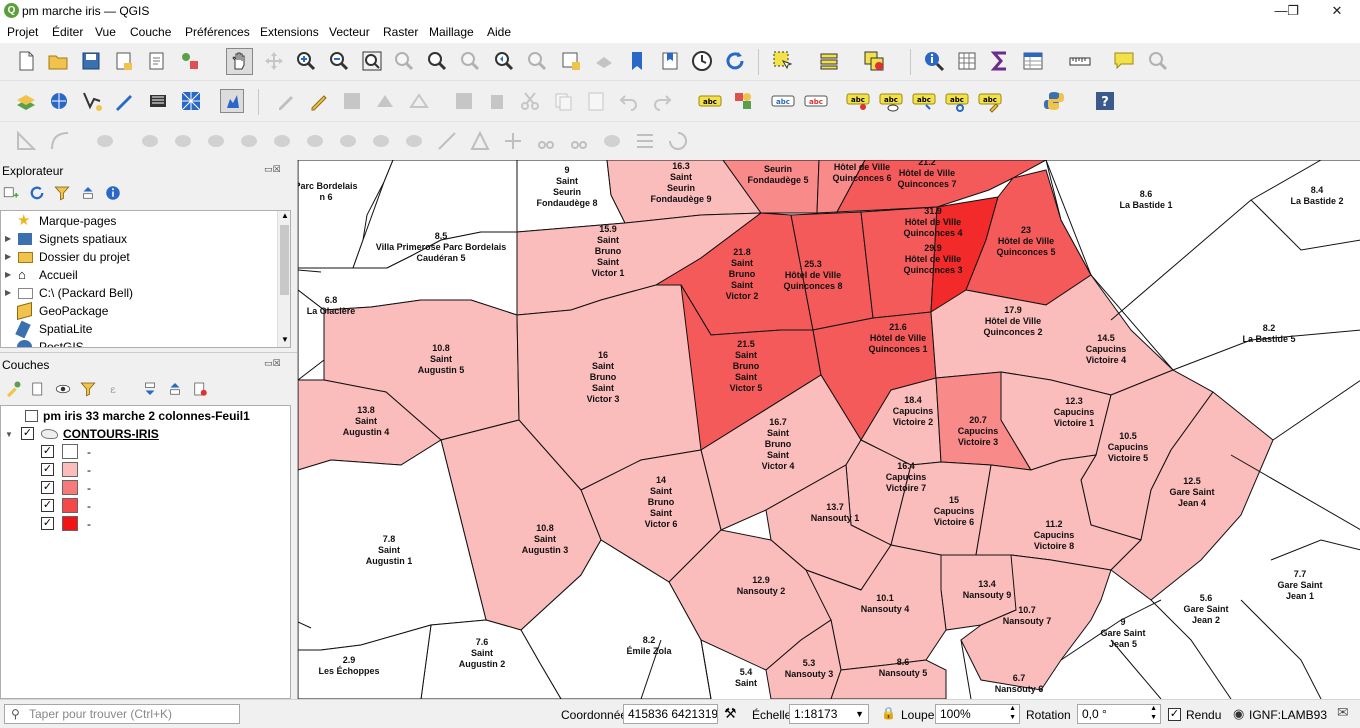  What do you see at coordinates (11, 193) in the screenshot?
I see `add-selected-layers-icon` at bounding box center [11, 193].